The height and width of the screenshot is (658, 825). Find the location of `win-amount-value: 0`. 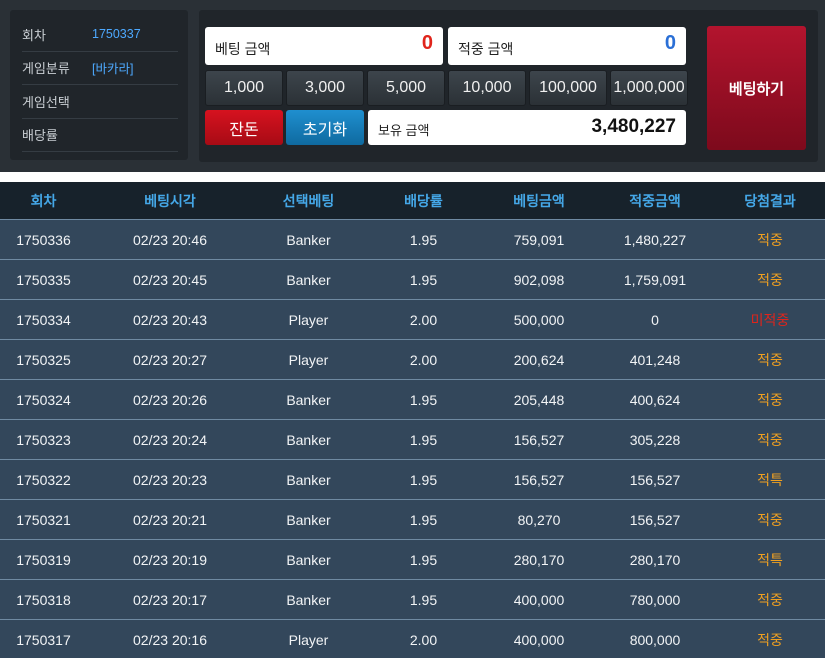

win-amount-value: 0 is located at coordinates (670, 43).